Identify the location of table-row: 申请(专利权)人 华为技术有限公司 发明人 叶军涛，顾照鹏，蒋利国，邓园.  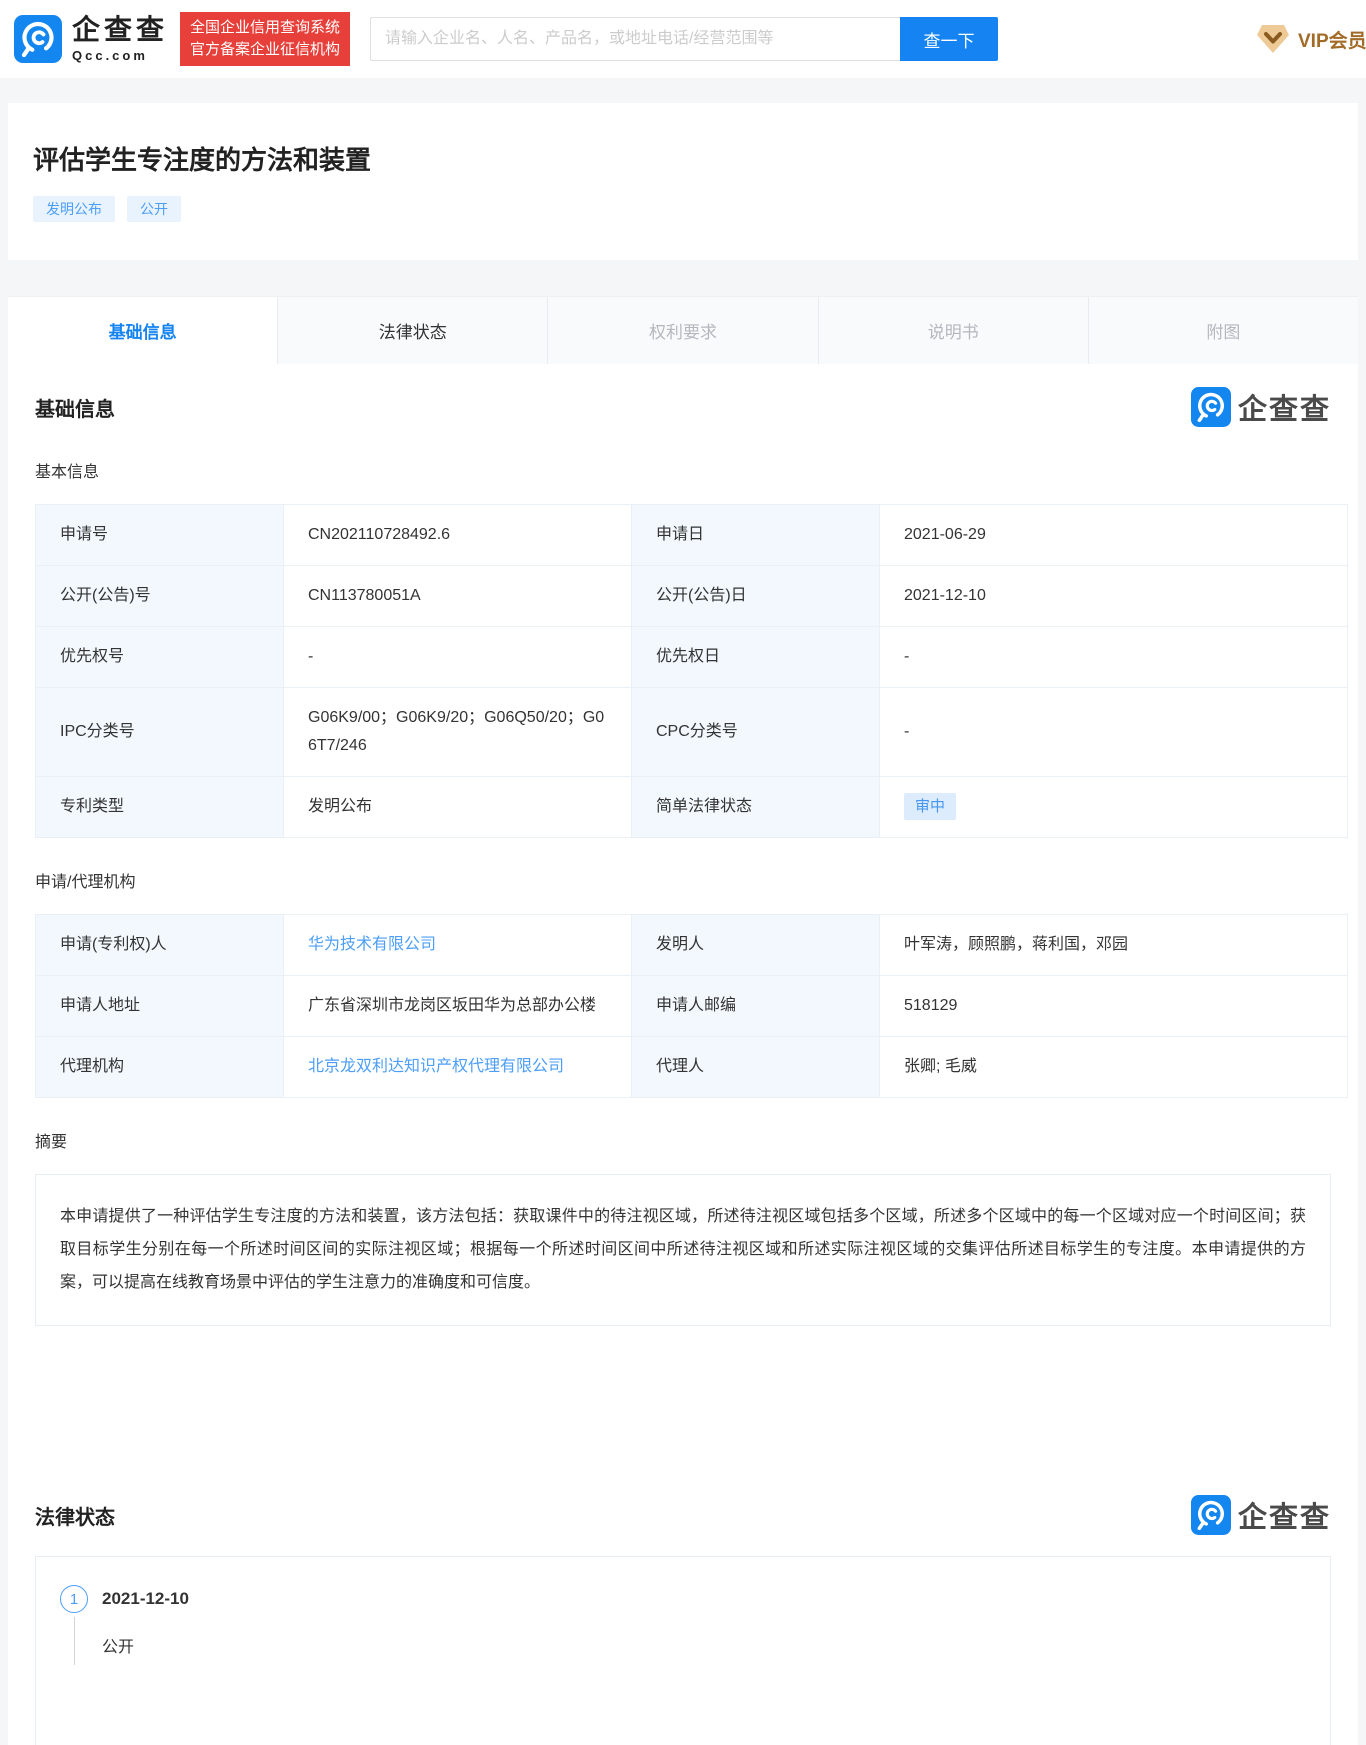
(691, 945).